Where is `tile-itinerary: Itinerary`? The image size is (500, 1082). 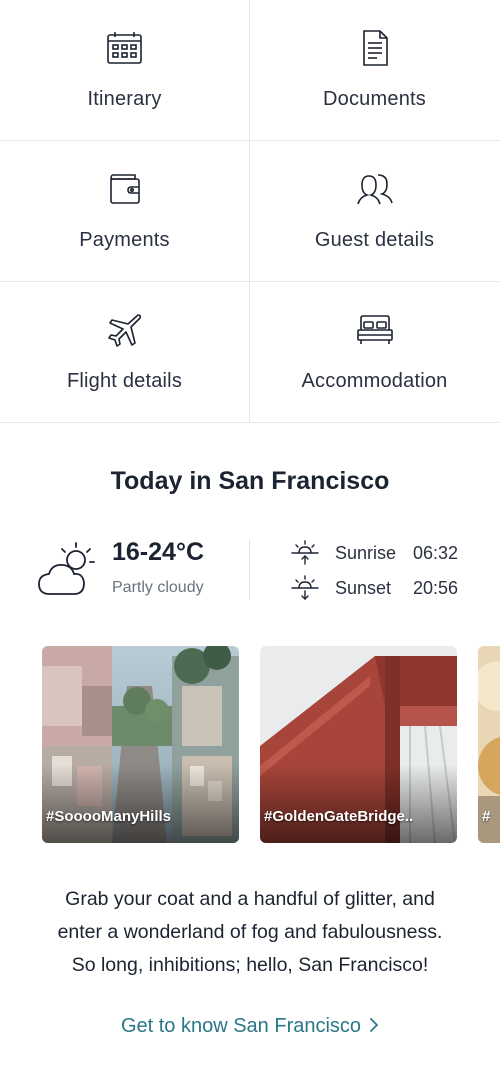 tile-itinerary: Itinerary is located at coordinates (124, 70).